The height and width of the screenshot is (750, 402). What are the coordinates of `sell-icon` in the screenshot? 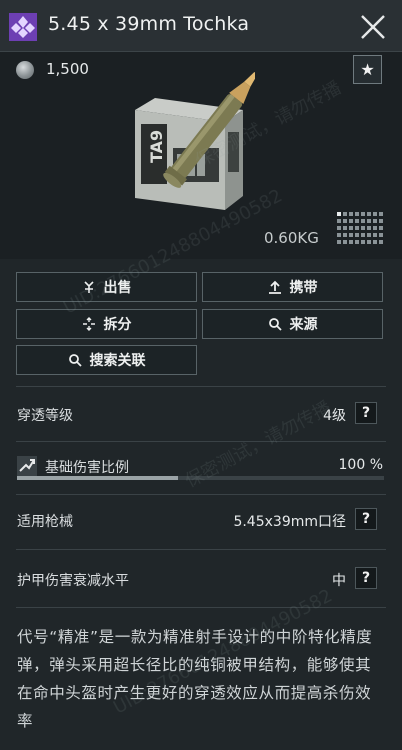 It's located at (88, 287).